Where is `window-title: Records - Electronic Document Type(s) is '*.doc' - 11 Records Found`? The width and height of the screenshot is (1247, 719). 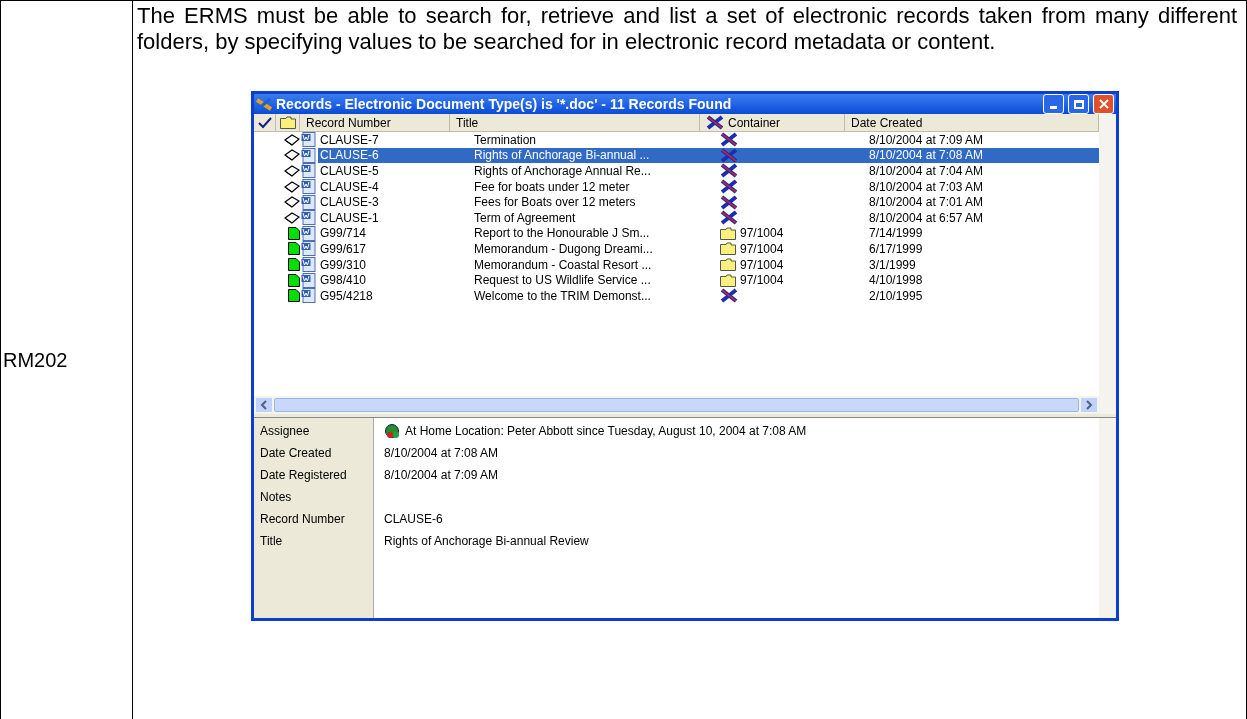 window-title: Records - Electronic Document Type(s) is '*.doc' - 11 Records Found is located at coordinates (504, 104).